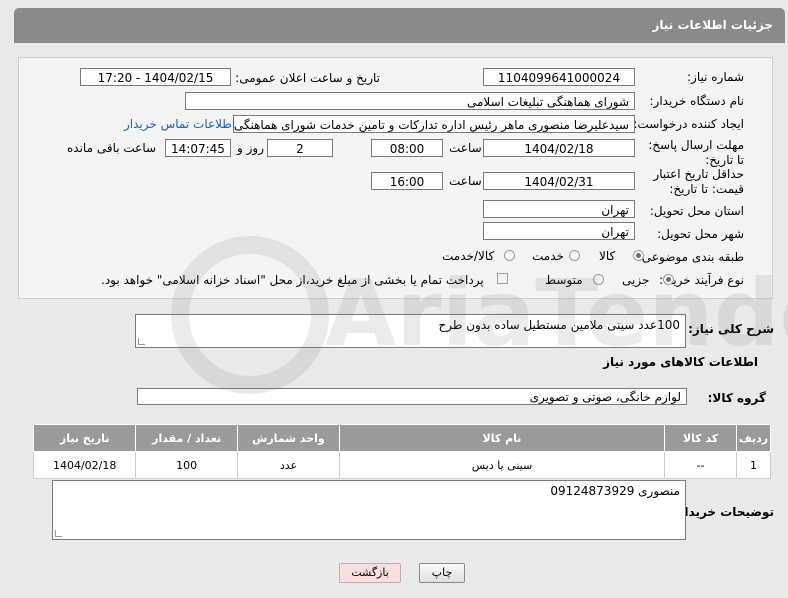 The height and width of the screenshot is (598, 788). Describe the element at coordinates (186, 438) in the screenshot. I see `col-quantity: تعداد / مقدار` at that location.